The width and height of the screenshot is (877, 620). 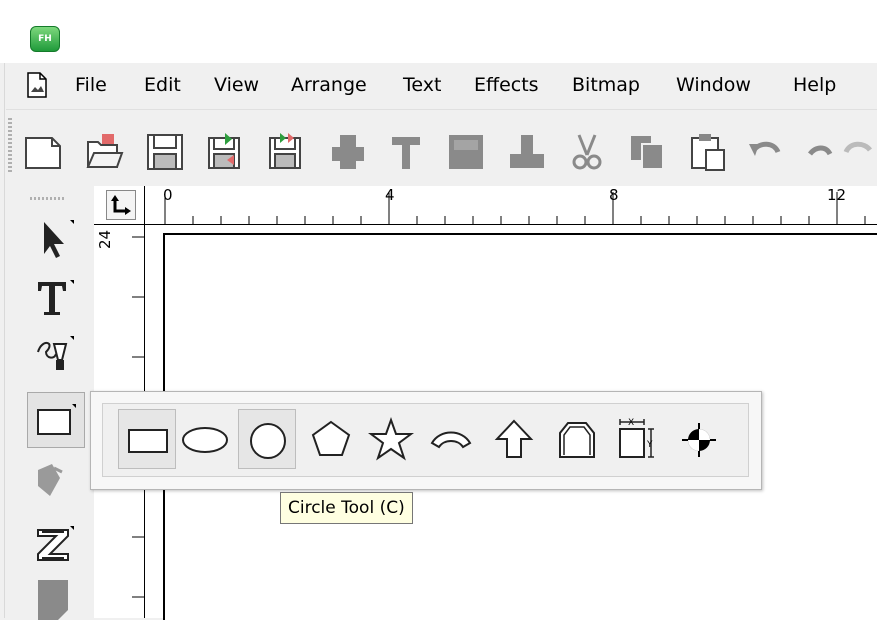 I want to click on rectangle-tool-button, so click(x=147, y=439).